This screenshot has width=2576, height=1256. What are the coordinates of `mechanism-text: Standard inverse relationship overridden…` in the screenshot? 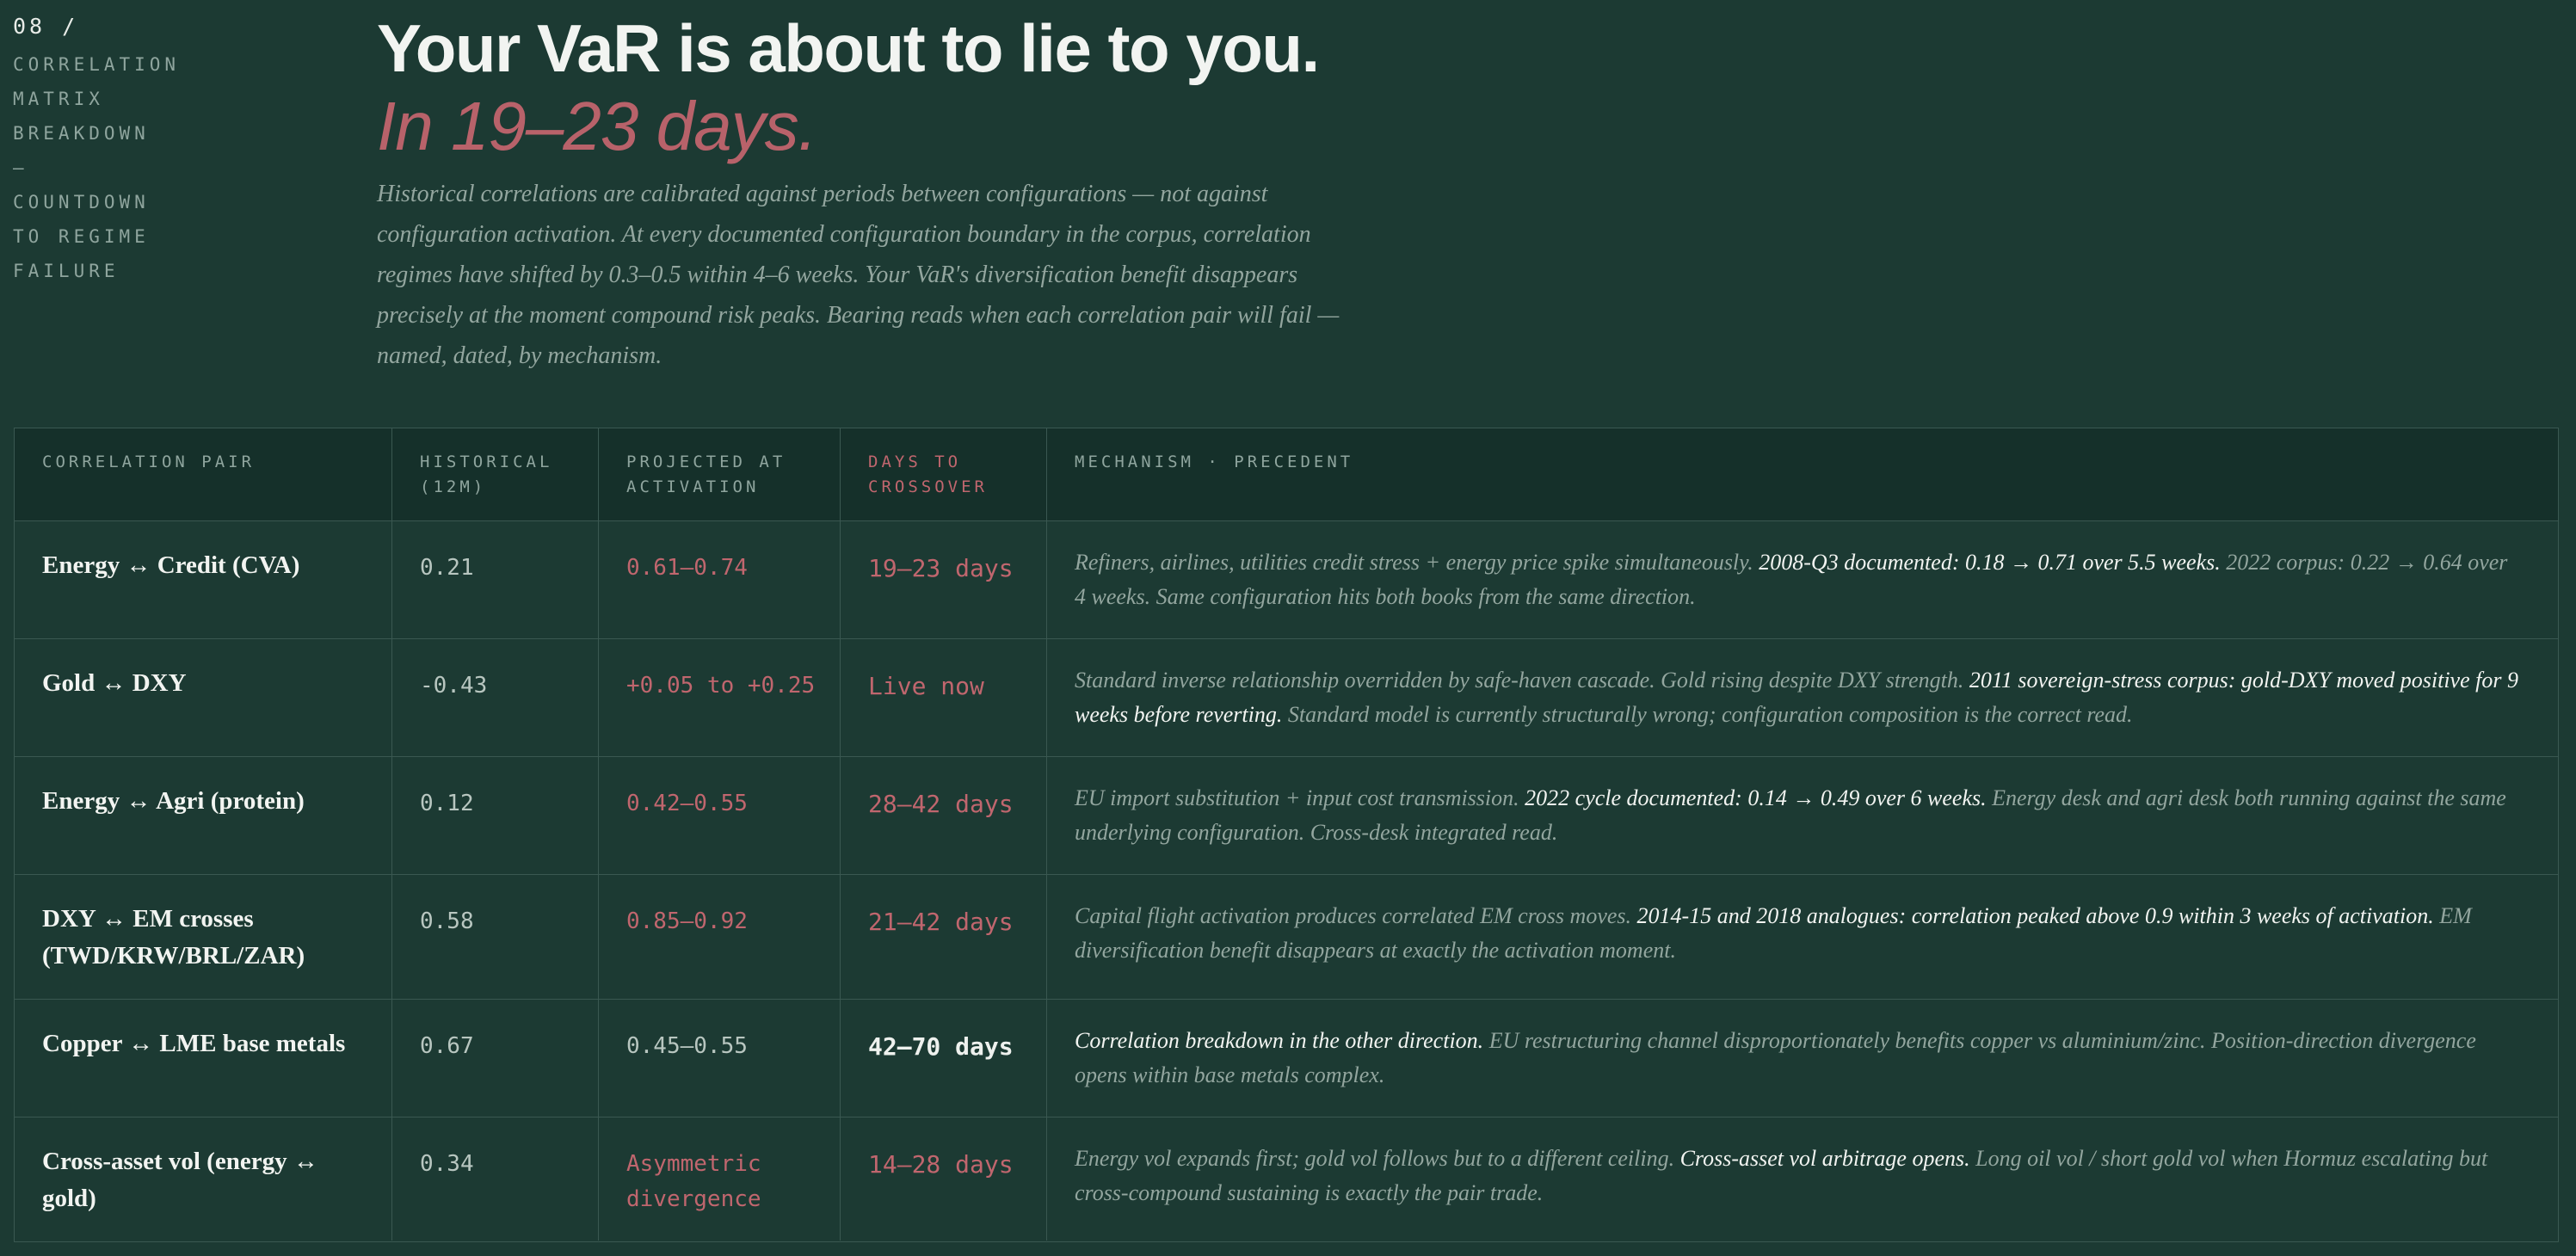 It's located at (1803, 697).